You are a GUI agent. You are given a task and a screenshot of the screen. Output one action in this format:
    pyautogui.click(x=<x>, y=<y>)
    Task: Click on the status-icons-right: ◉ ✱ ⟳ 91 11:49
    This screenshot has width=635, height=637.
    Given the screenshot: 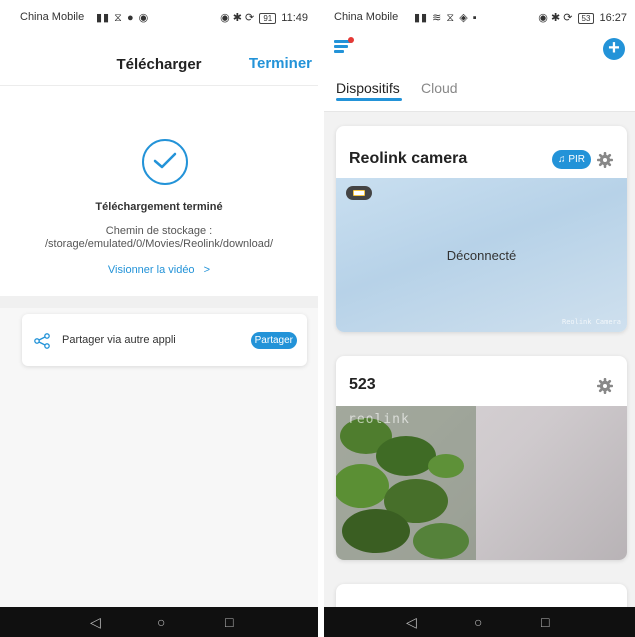 What is the action you would take?
    pyautogui.click(x=264, y=18)
    